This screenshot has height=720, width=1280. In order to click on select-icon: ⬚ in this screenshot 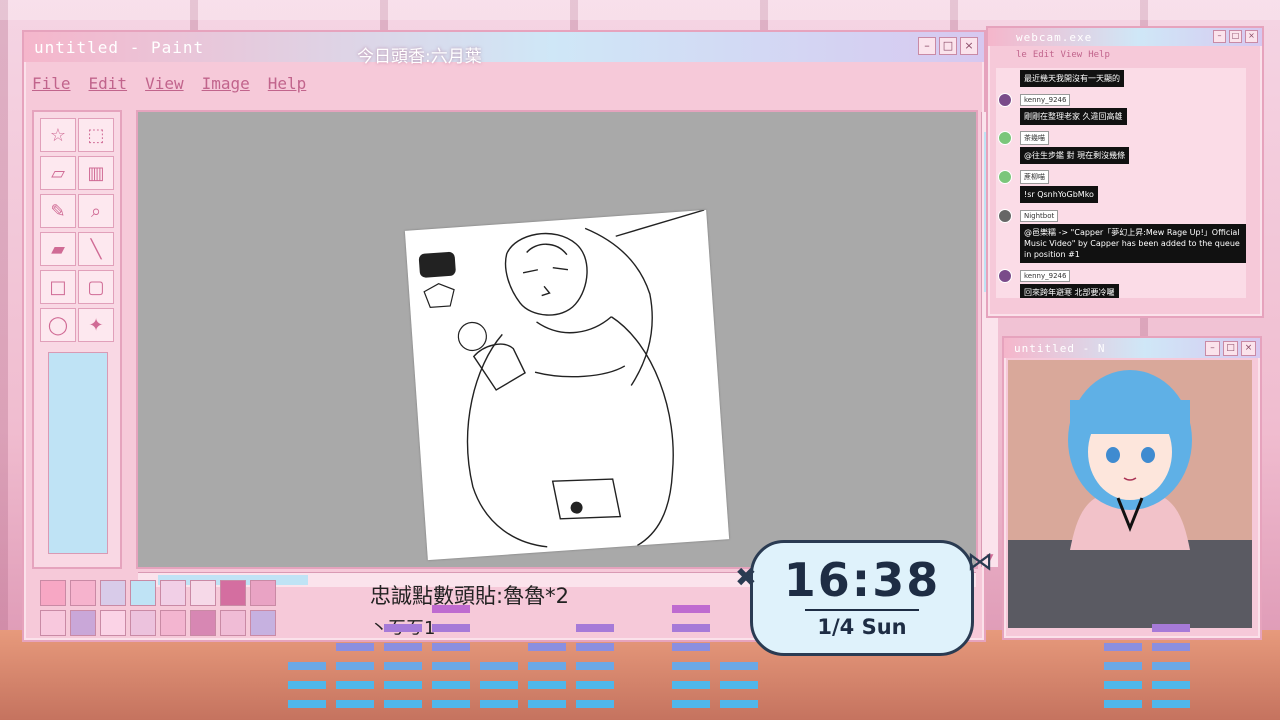, I will do `click(96, 135)`.